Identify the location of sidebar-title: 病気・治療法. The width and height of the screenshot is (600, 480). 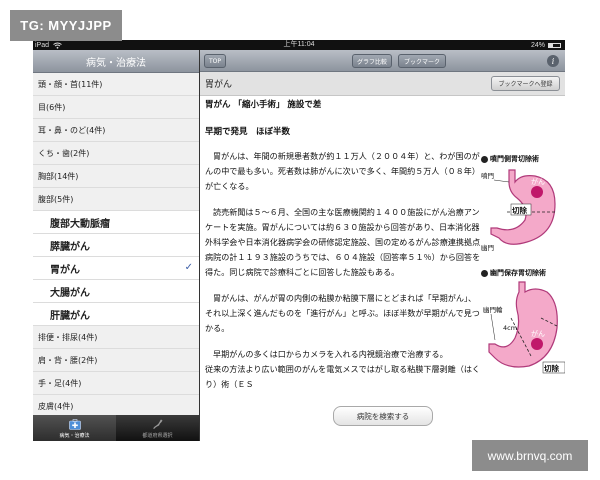
(116, 61).